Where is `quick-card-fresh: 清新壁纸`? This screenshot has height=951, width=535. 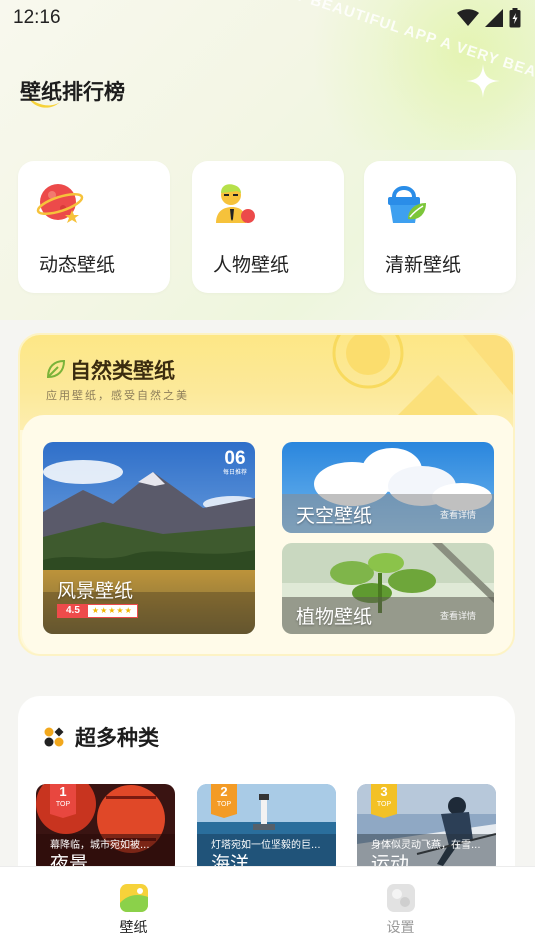
quick-card-fresh: 清新壁纸 is located at coordinates (440, 227).